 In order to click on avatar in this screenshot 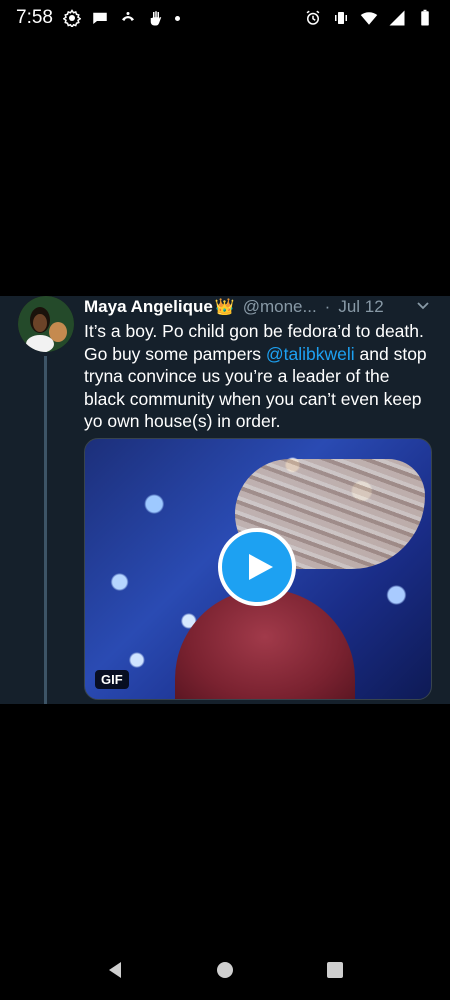, I will do `click(46, 324)`.